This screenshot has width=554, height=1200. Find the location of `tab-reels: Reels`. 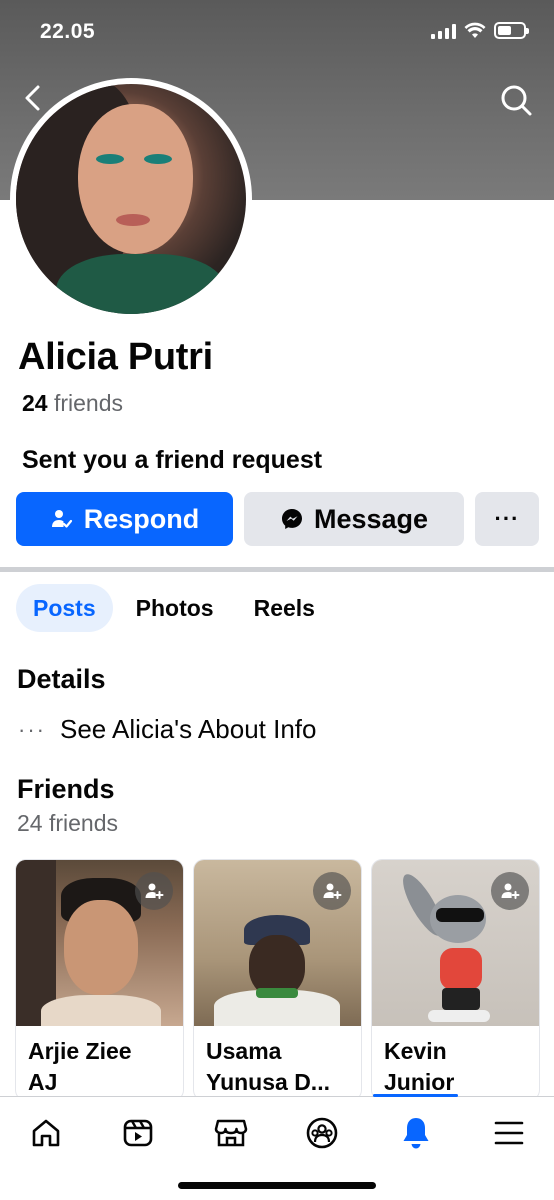

tab-reels: Reels is located at coordinates (284, 608).